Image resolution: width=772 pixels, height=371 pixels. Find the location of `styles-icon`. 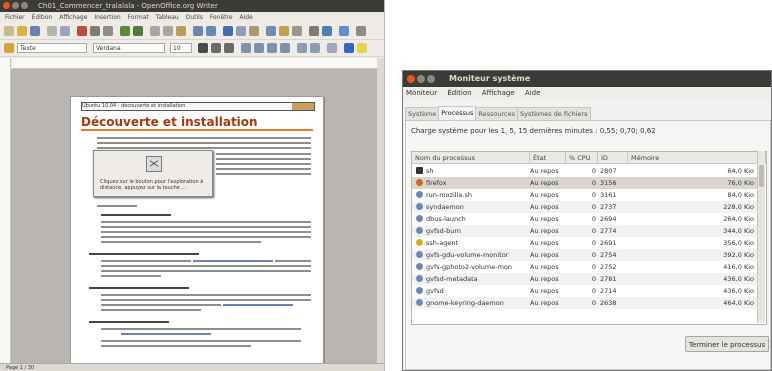

styles-icon is located at coordinates (9, 48).